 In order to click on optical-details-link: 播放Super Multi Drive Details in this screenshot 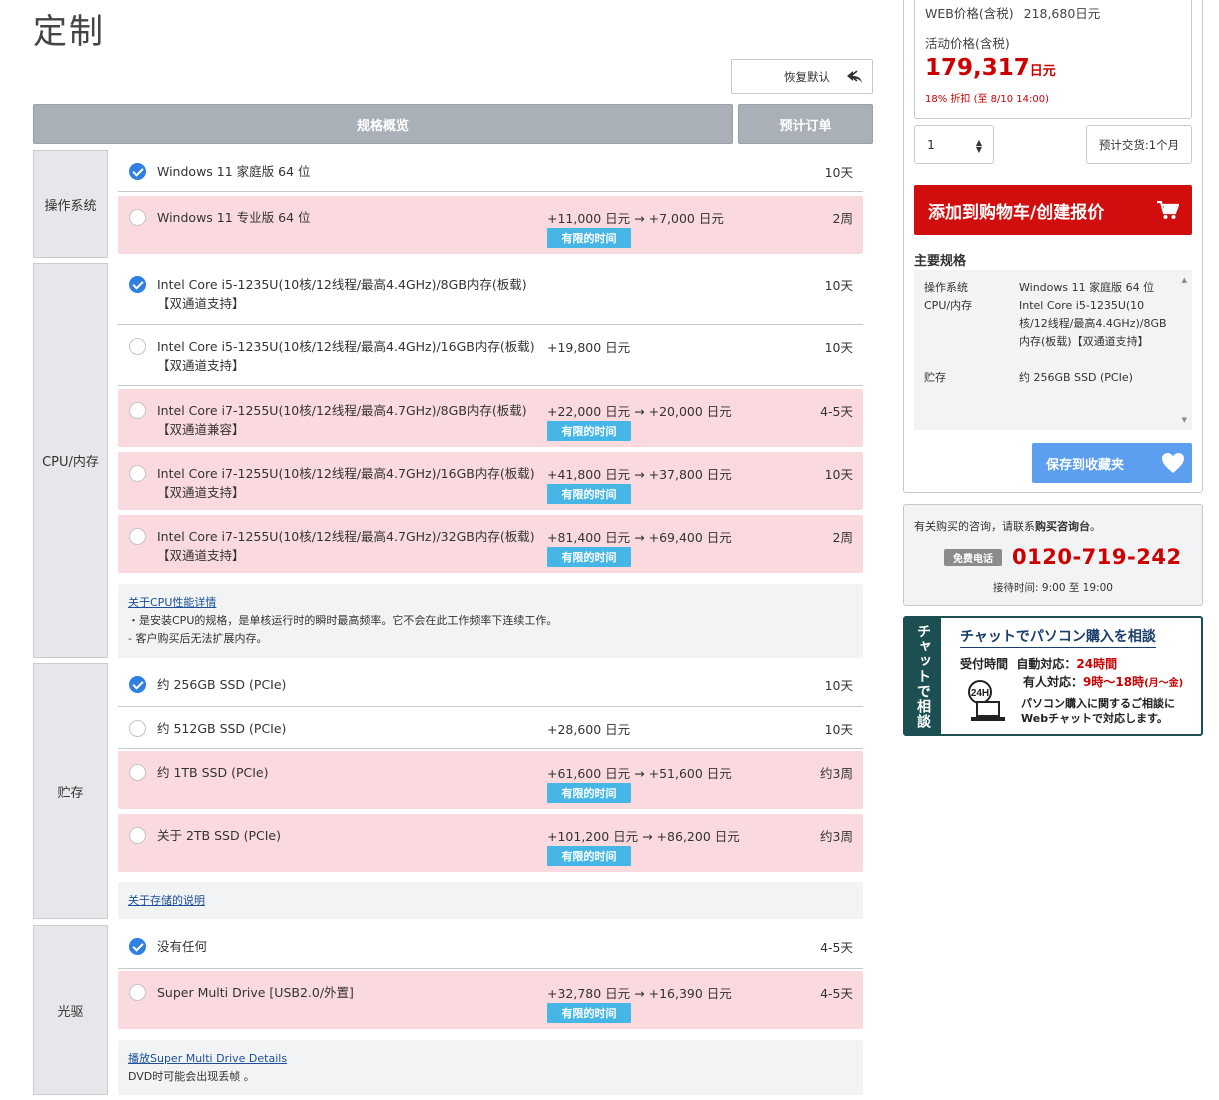, I will do `click(207, 1058)`.